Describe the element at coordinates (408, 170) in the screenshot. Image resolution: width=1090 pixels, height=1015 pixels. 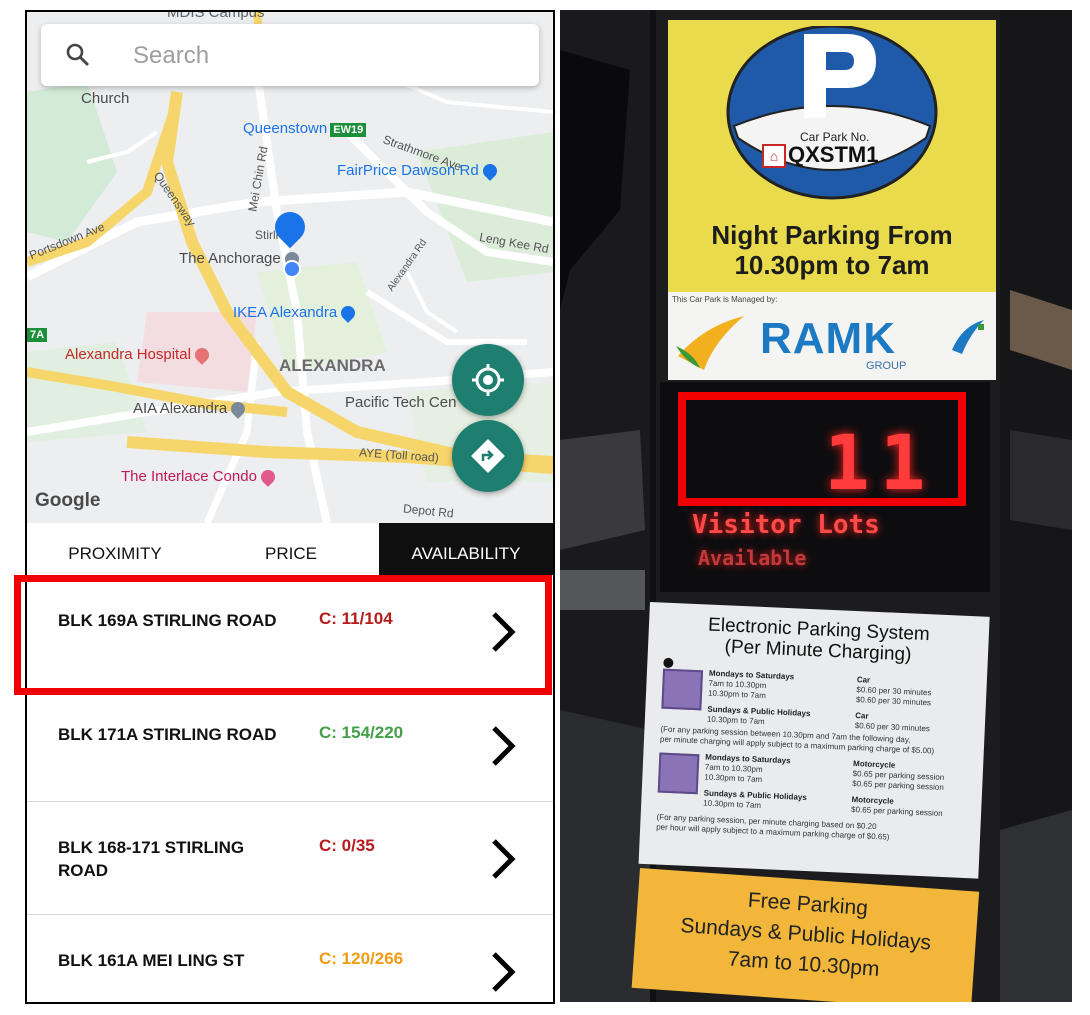
I see `fairprice-text: FairPrice Dawson Rd` at that location.